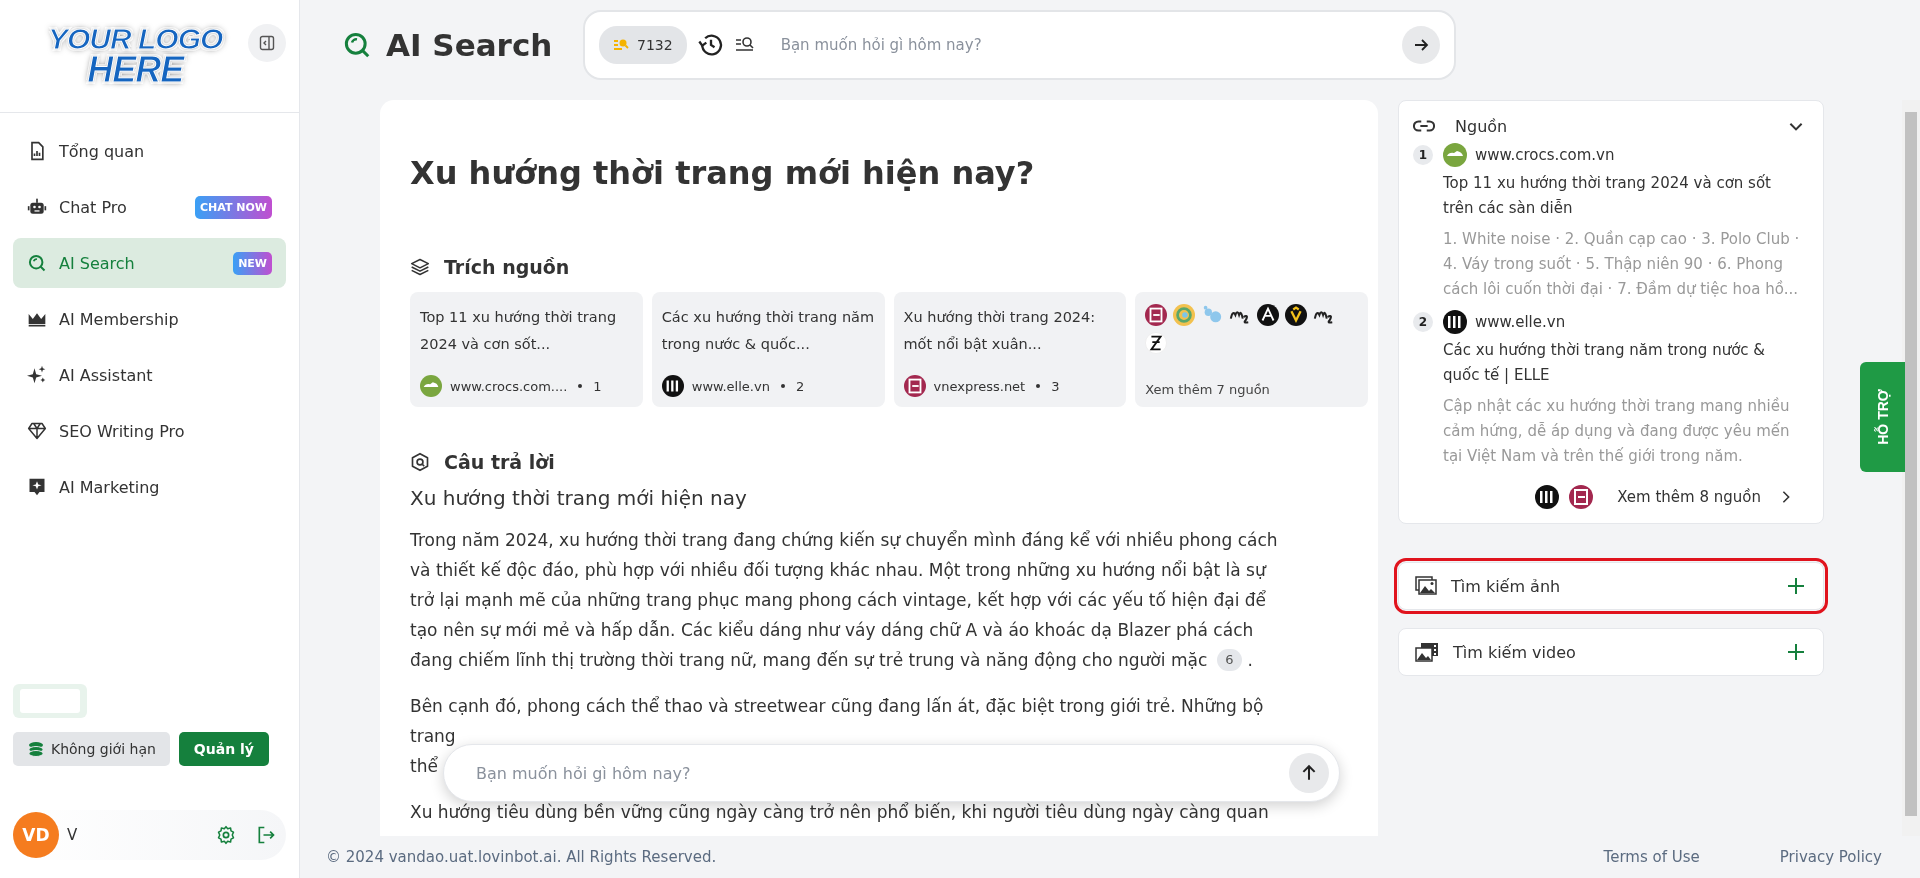 This screenshot has width=1920, height=878. What do you see at coordinates (597, 386) in the screenshot?
I see `citation-number: 1` at bounding box center [597, 386].